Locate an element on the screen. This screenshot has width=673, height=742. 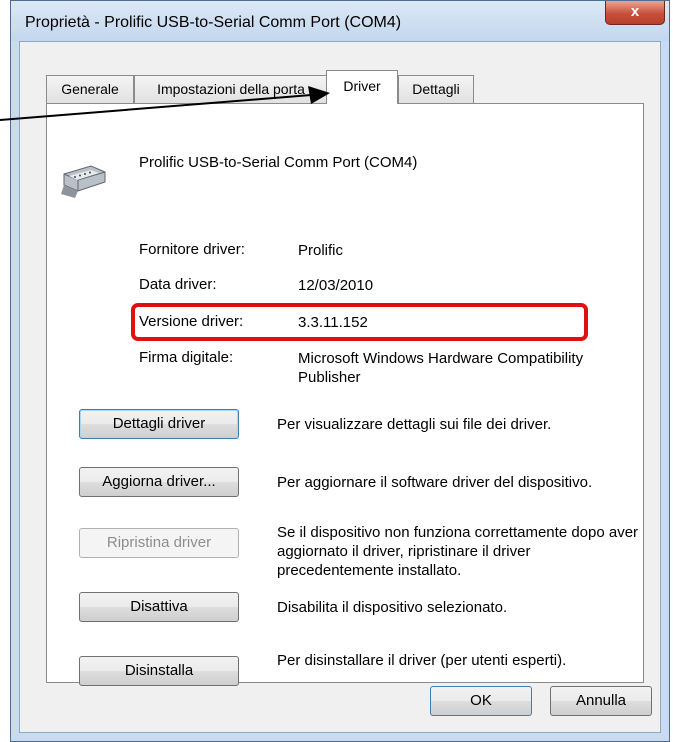
provider-value: Prolific is located at coordinates (321, 250).